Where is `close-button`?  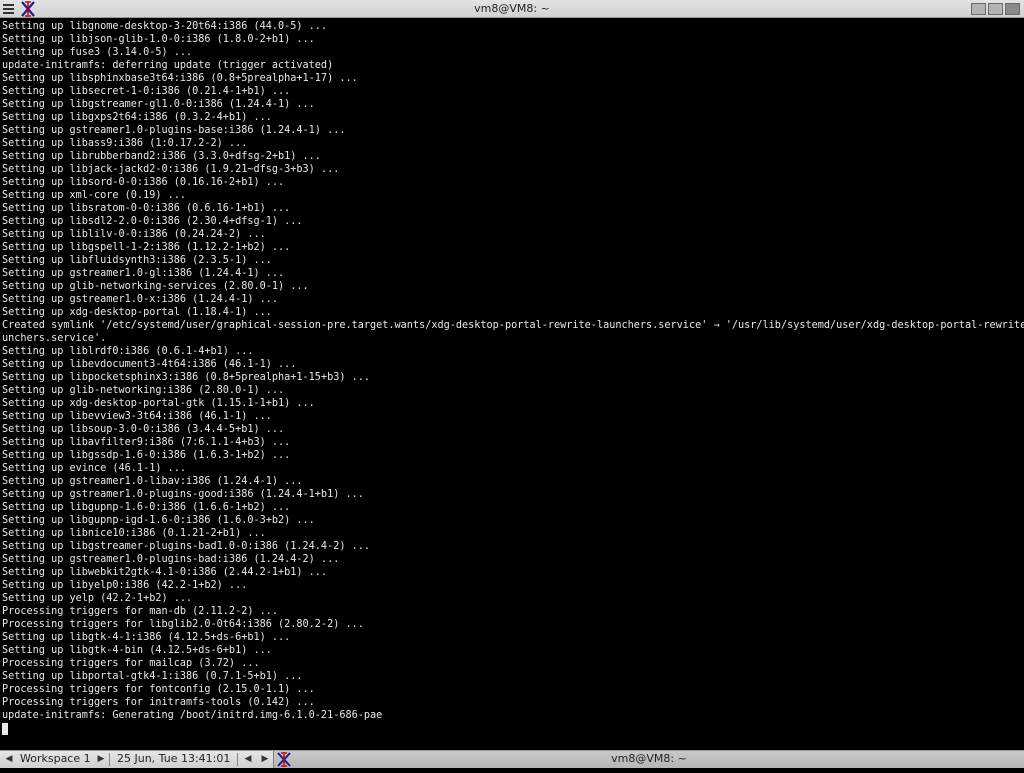
close-button is located at coordinates (1012, 9).